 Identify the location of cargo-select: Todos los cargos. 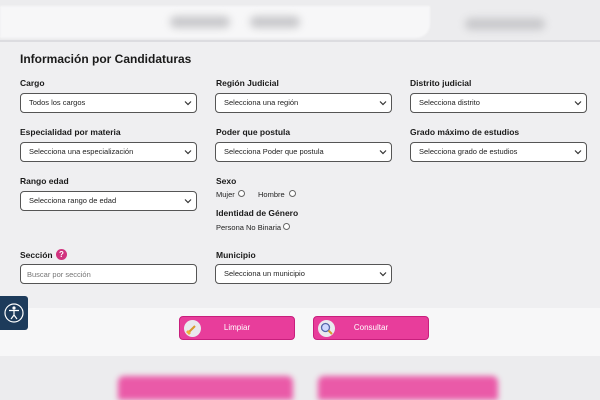
(108, 103).